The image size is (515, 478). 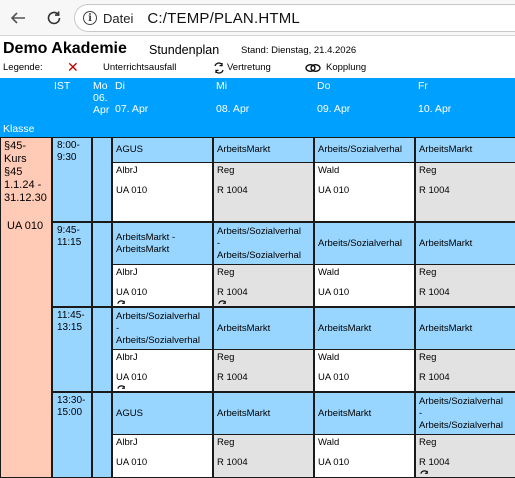 What do you see at coordinates (25, 226) in the screenshot?
I see `klasse-room: UA 010` at bounding box center [25, 226].